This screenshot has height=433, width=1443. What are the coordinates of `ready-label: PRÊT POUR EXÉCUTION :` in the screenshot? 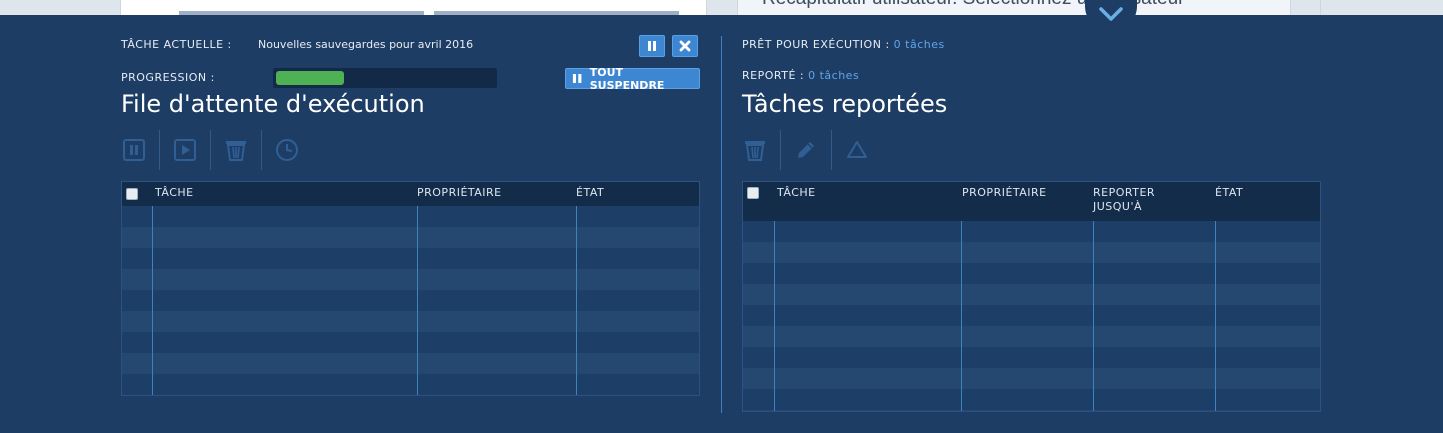 It's located at (816, 44).